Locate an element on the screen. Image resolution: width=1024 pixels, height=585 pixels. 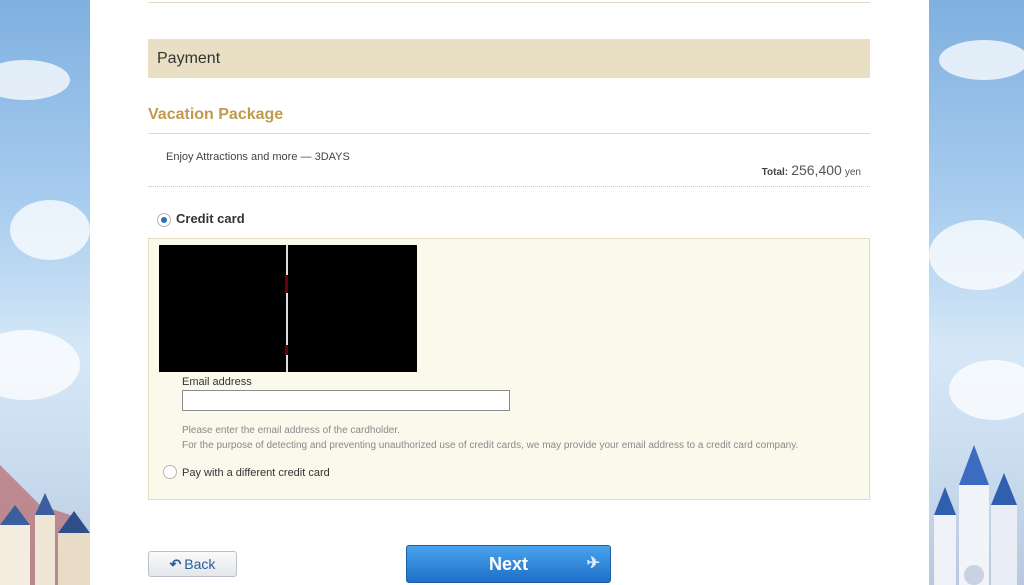
credit-card-label: Credit card is located at coordinates (210, 218).